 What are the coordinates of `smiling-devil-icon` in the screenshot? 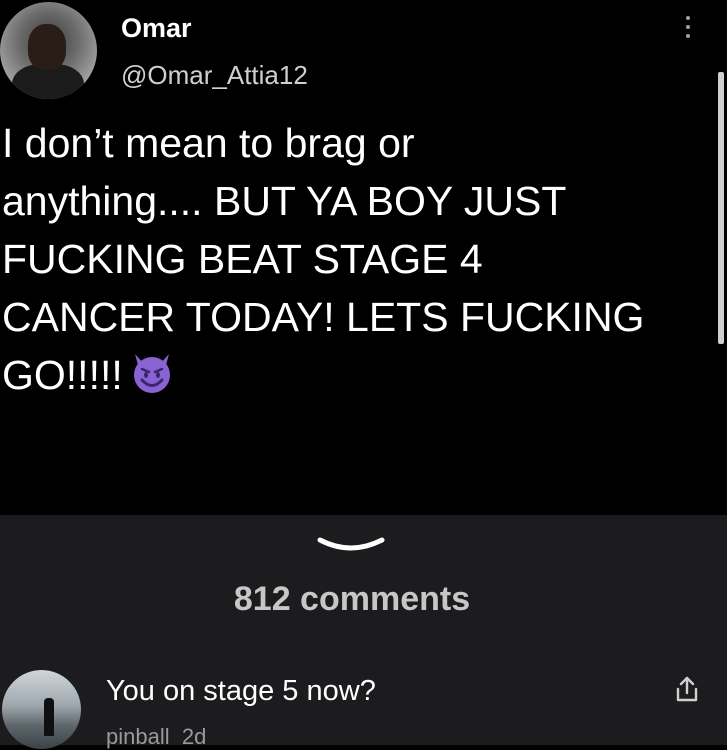 It's located at (152, 372).